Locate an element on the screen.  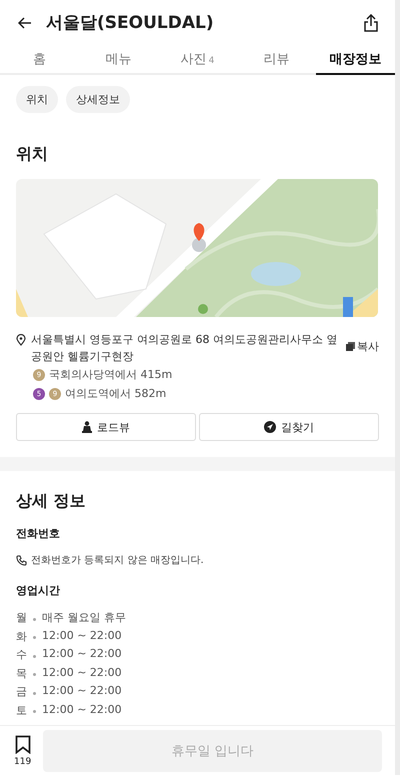
section-chip: 상세정보 is located at coordinates (98, 99).